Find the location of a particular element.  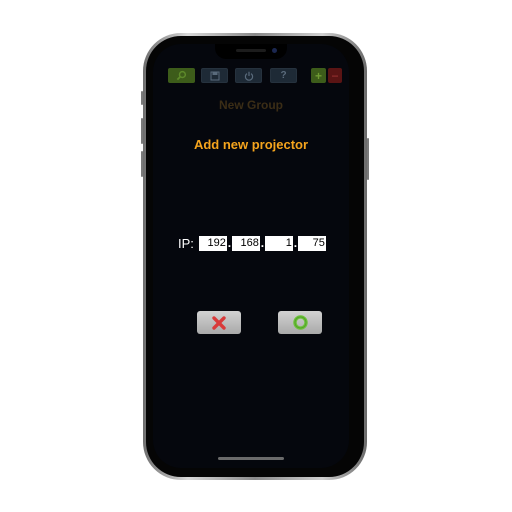

header-title: New Group is located at coordinates (250, 105).